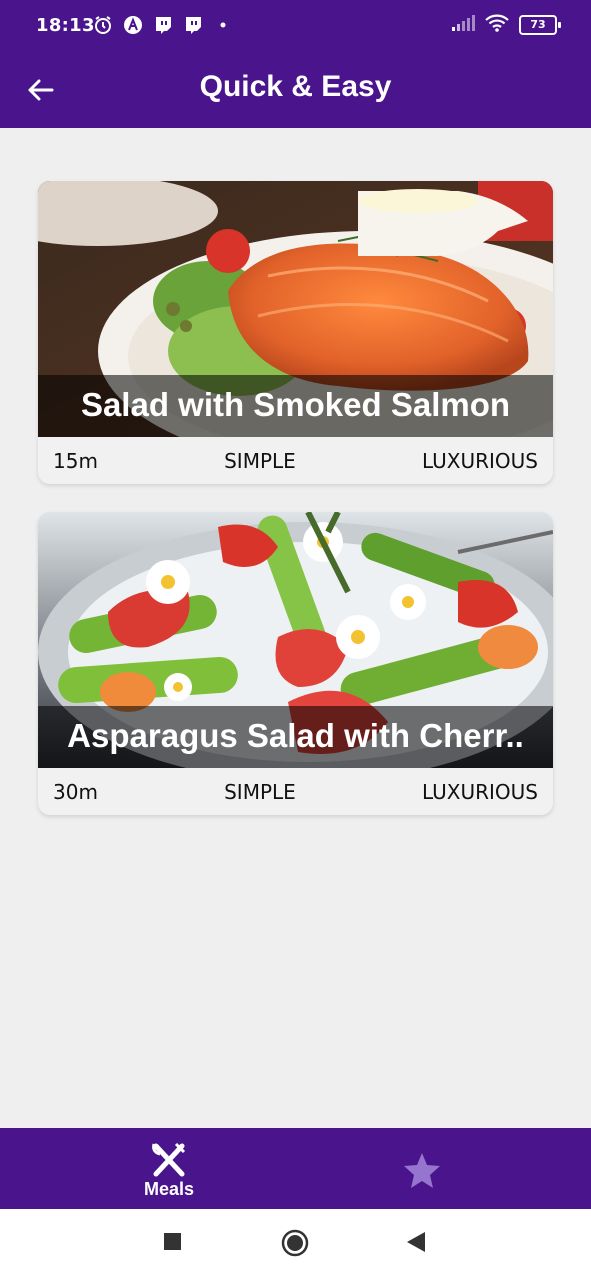  I want to click on home-button, so click(295, 1245).